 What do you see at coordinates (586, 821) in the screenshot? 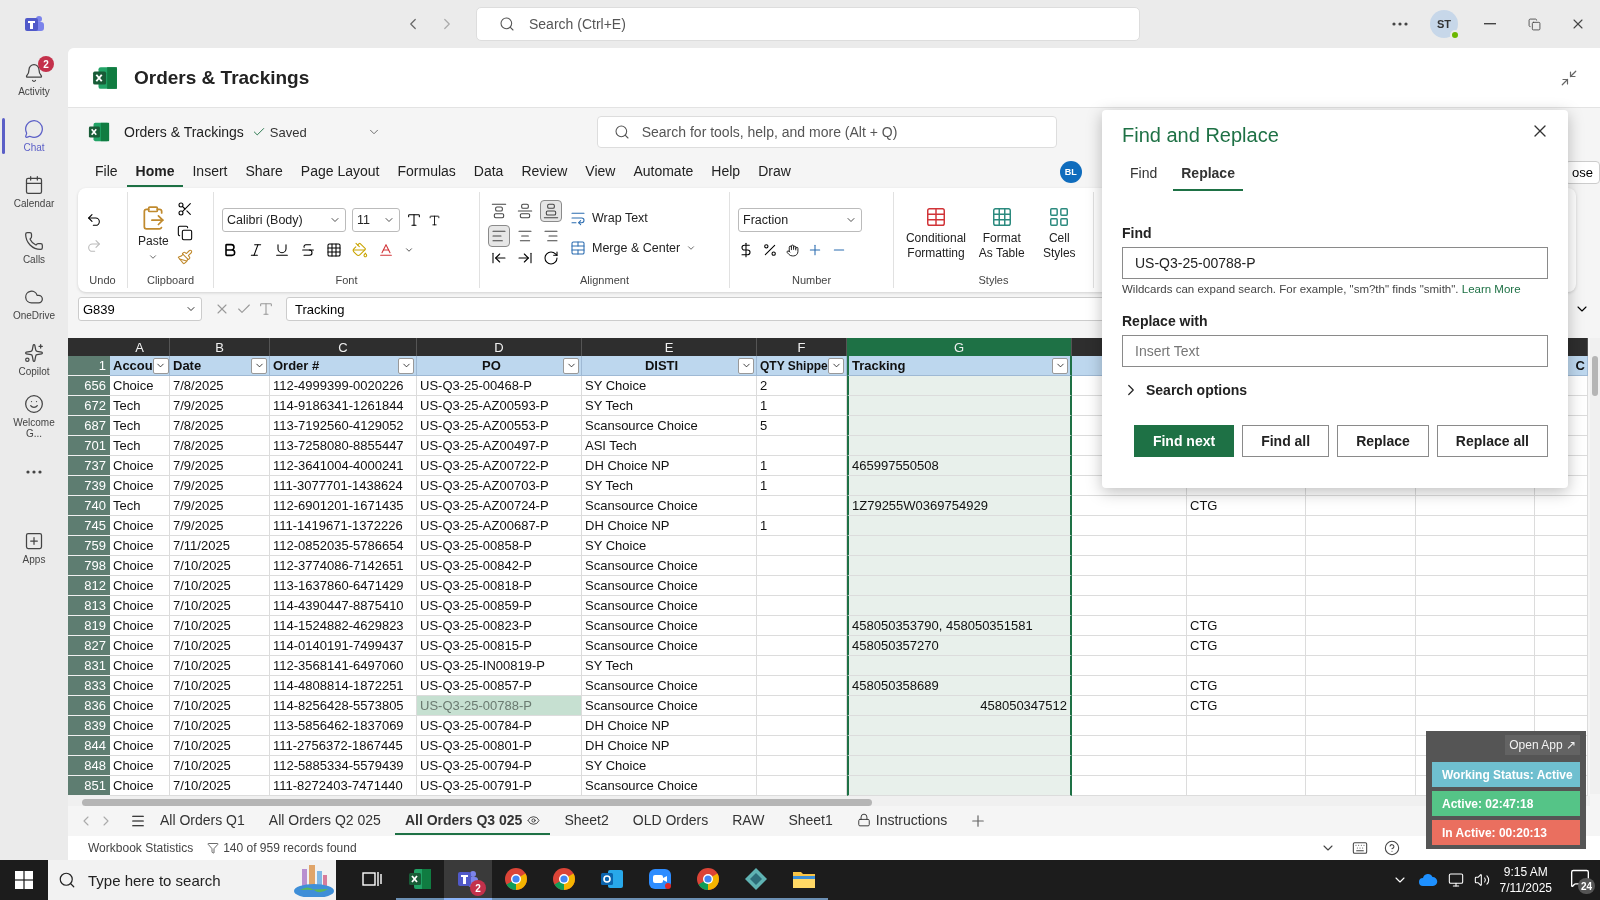
I see `sheet-tab: Sheet2` at bounding box center [586, 821].